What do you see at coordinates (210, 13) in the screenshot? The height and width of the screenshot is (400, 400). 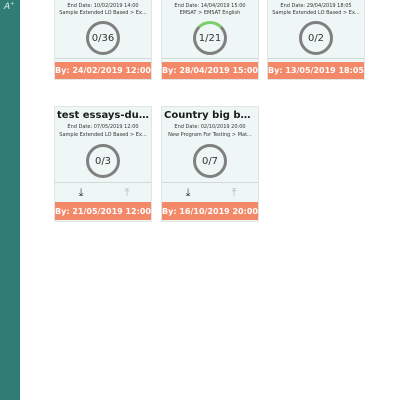 I see `program-path: EMSAT > EMSAT English` at bounding box center [210, 13].